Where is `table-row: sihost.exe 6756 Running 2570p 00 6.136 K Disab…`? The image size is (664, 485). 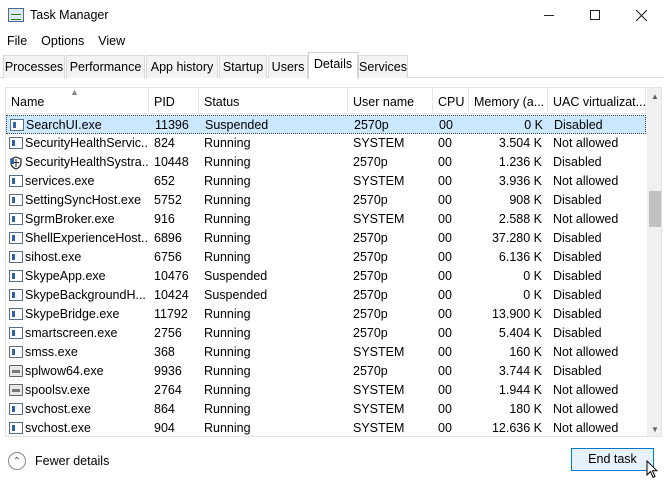
table-row: sihost.exe 6756 Running 2570p 00 6.136 K Disab… is located at coordinates (326, 257).